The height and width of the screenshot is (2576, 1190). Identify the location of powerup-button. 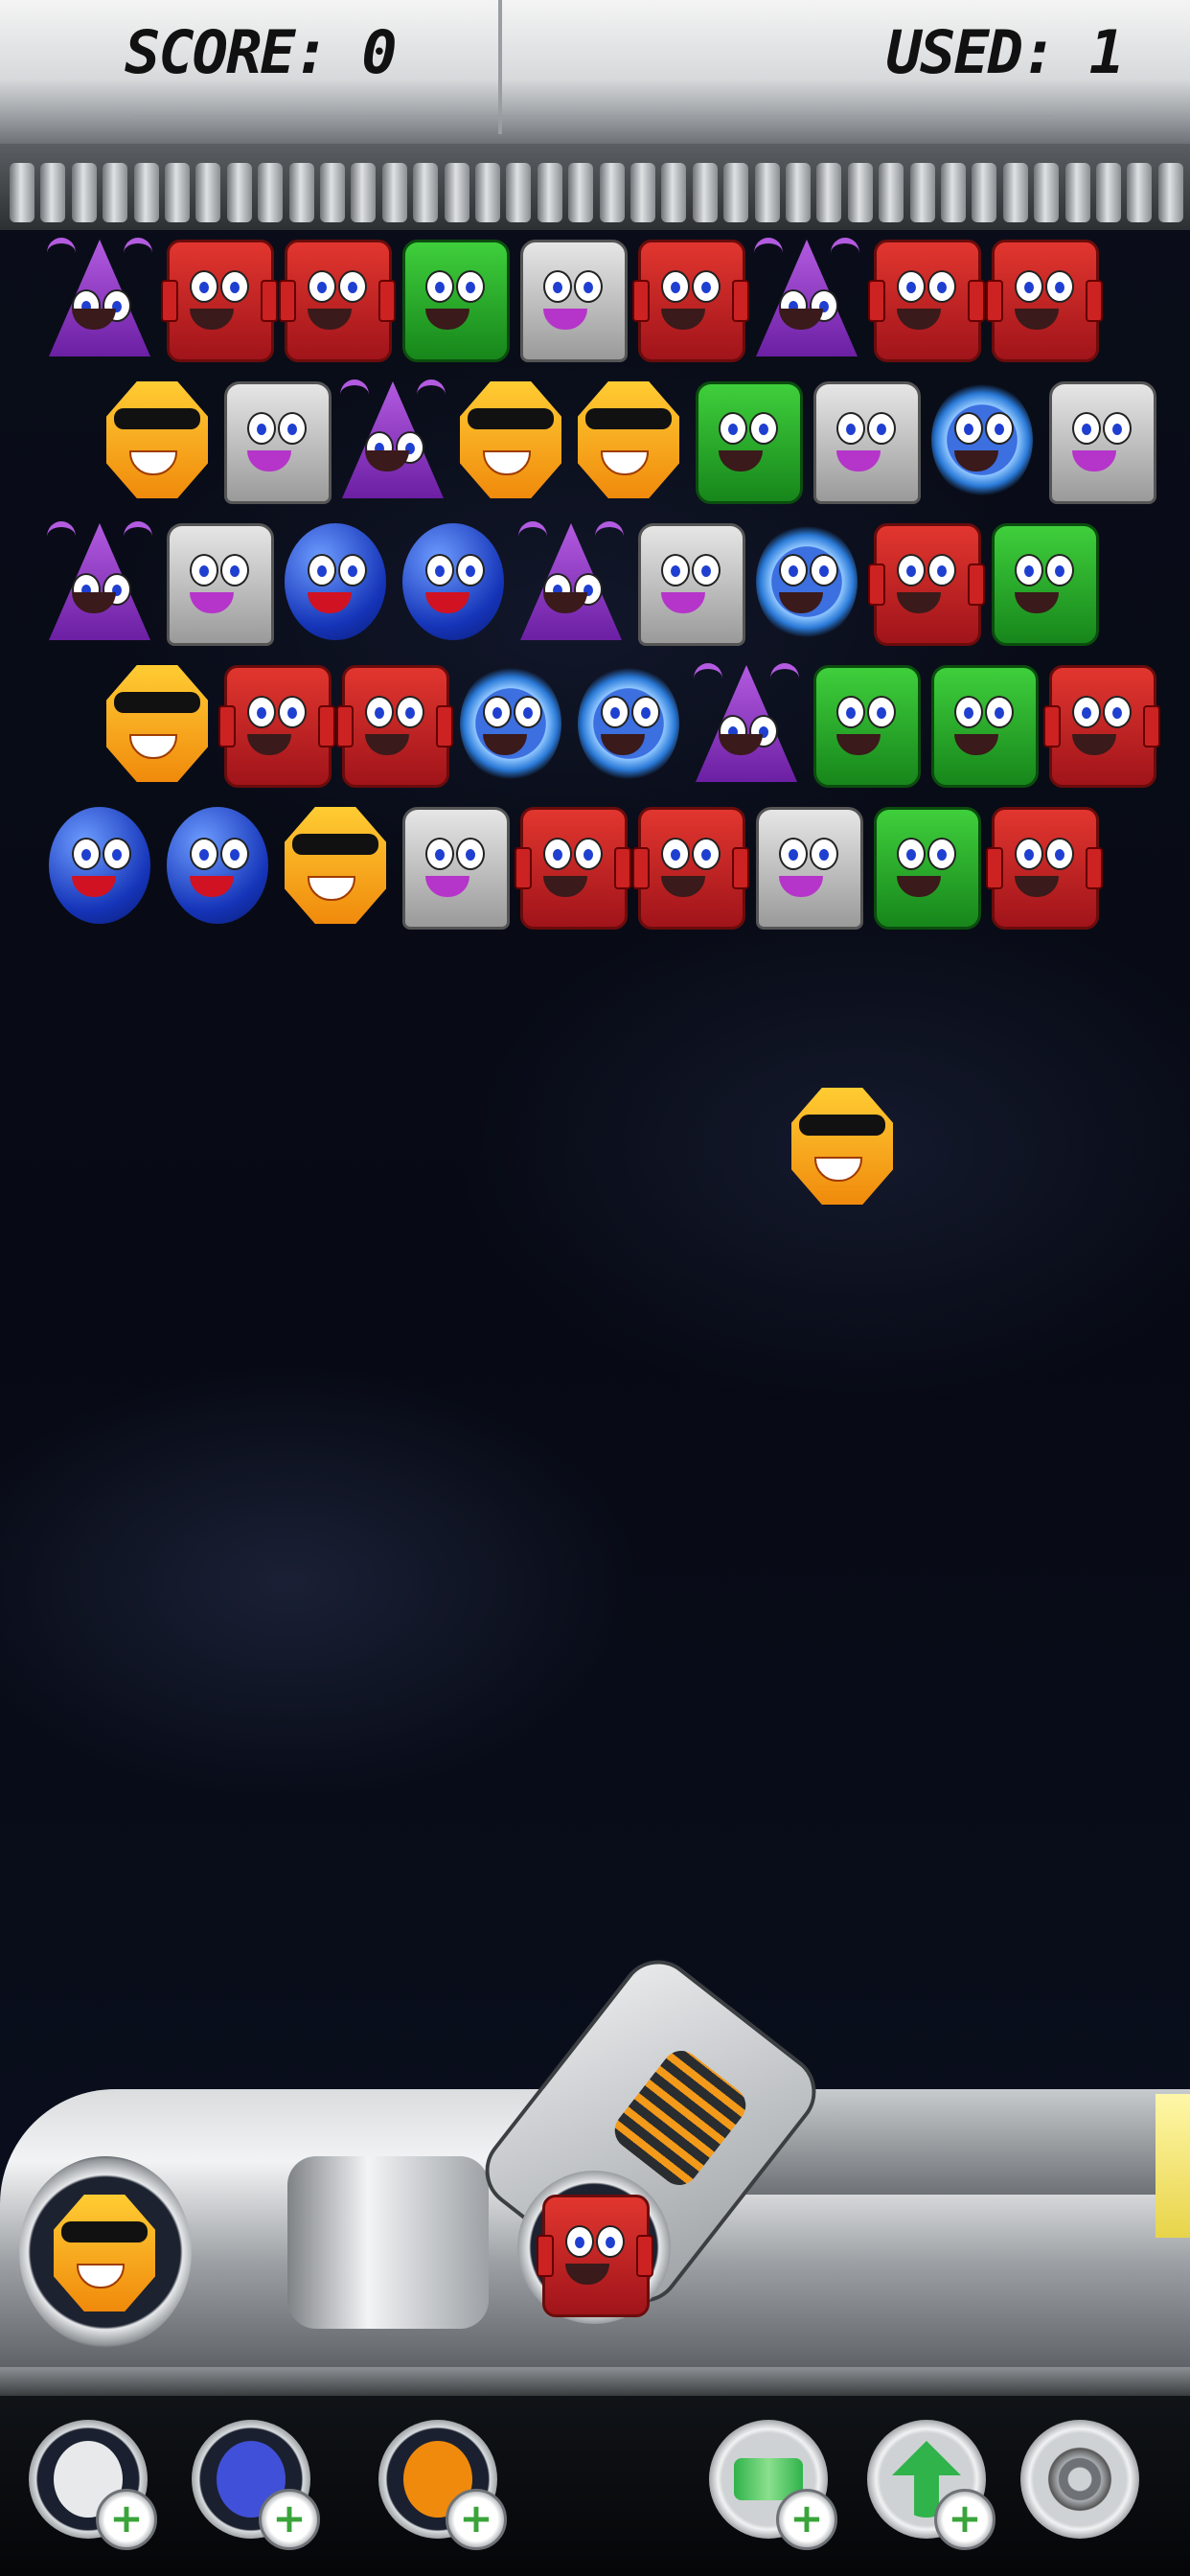
(1079, 2479).